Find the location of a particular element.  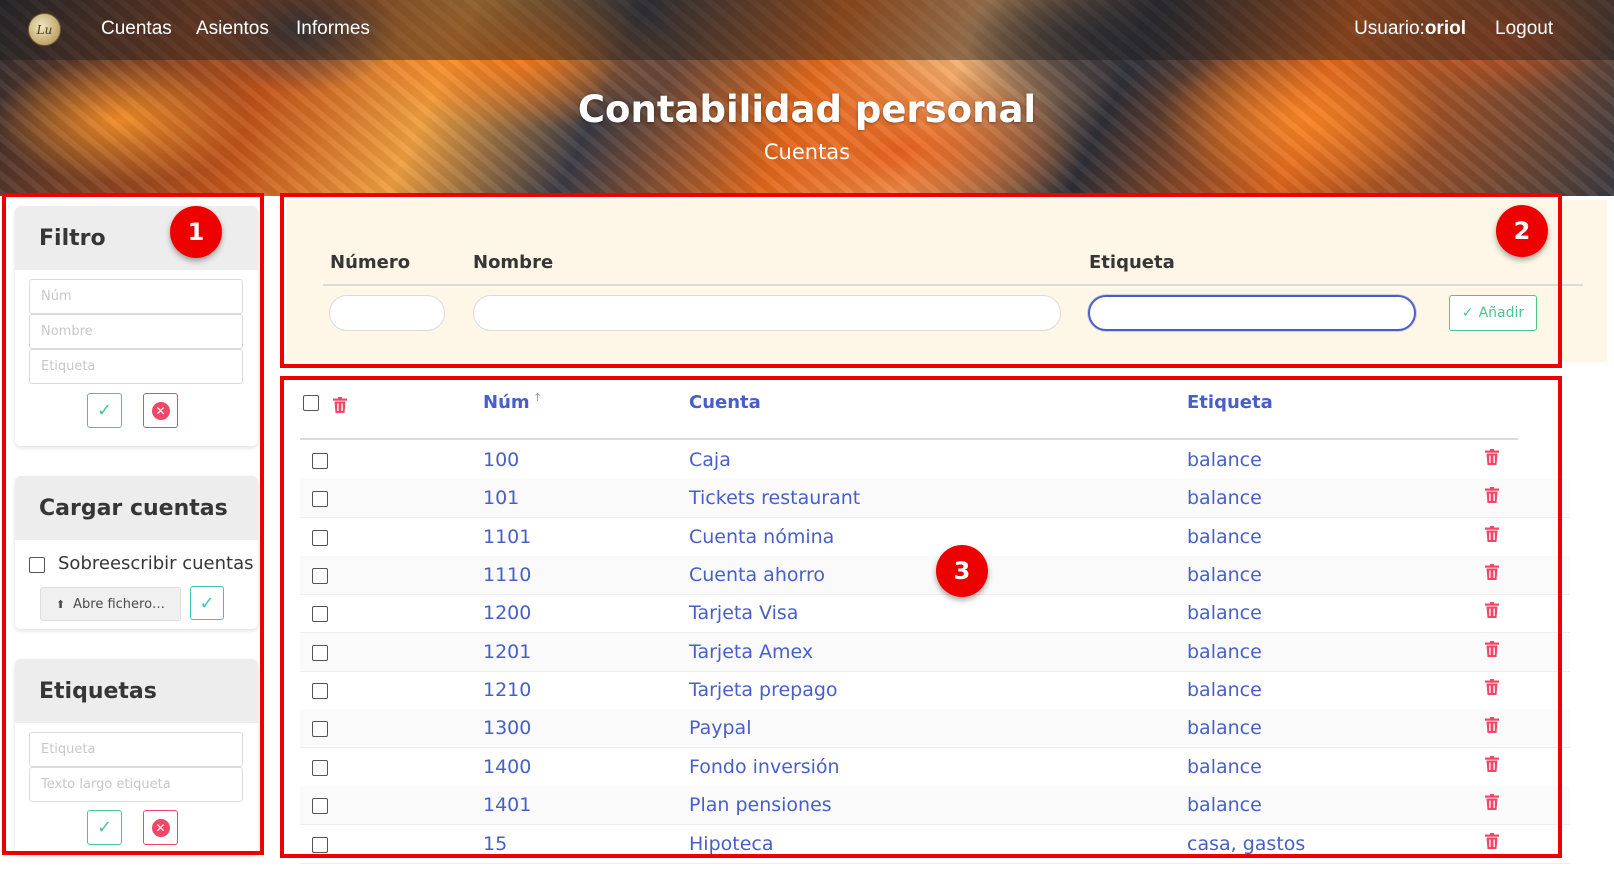

tags-panel: Etiquetas ✓ ✕ is located at coordinates (136, 756).